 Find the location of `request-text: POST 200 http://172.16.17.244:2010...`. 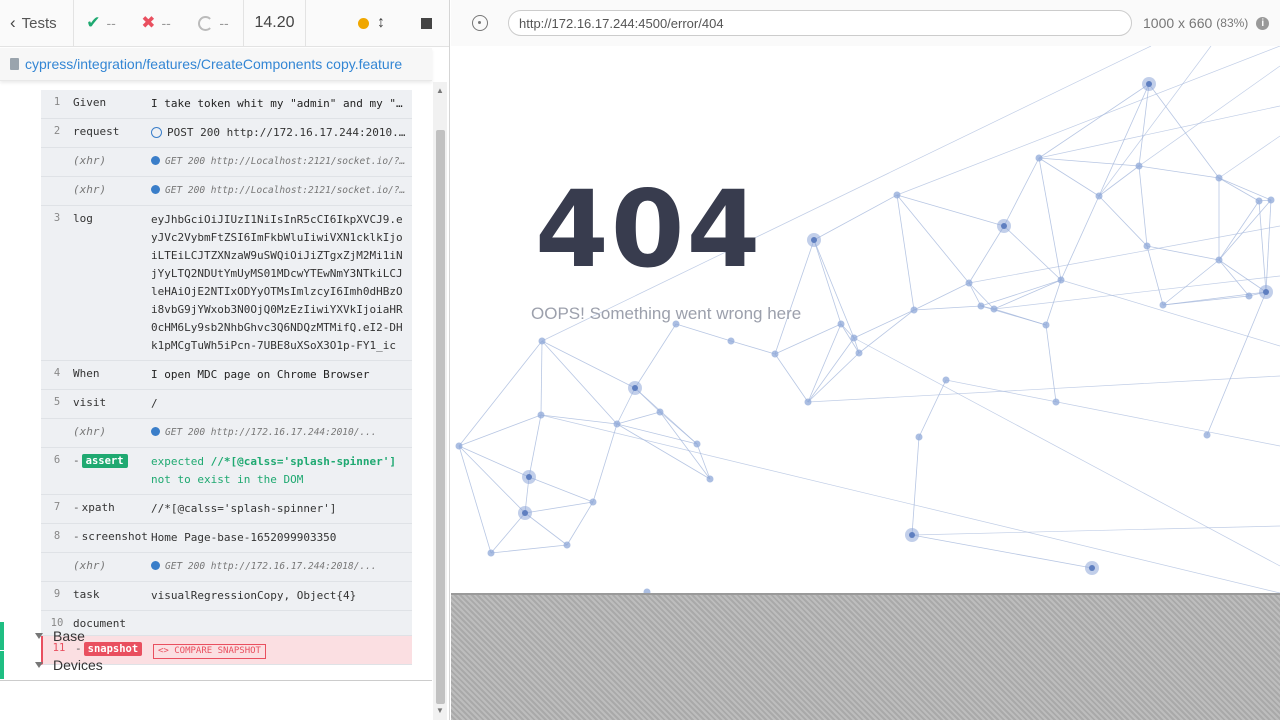

request-text: POST 200 http://172.16.17.244:2010... is located at coordinates (288, 132).